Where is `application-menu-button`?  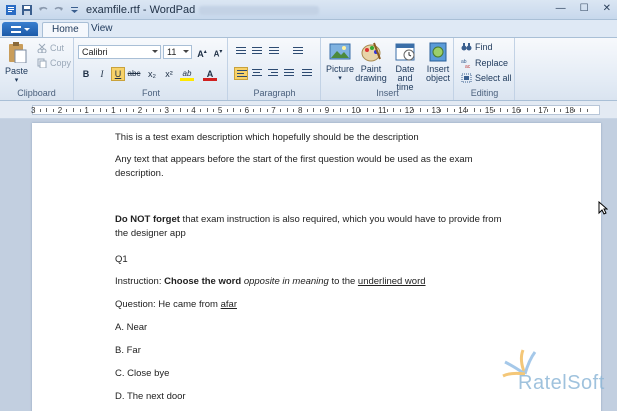 application-menu-button is located at coordinates (20, 29).